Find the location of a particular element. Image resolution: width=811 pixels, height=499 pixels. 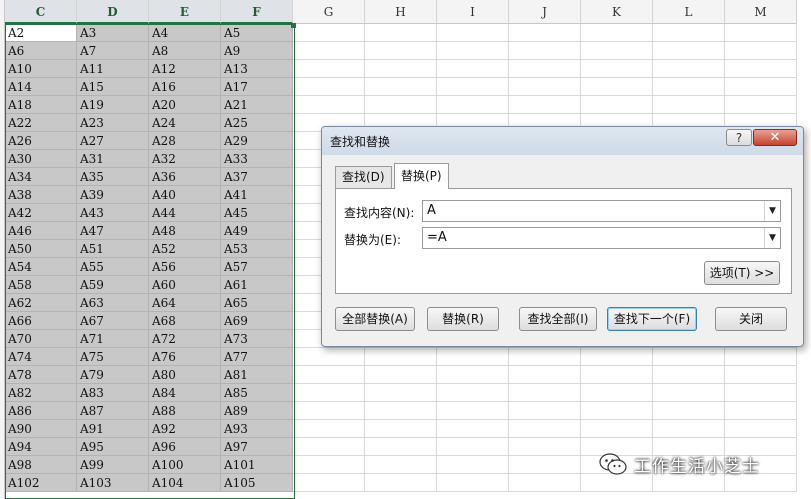

cell: A40 is located at coordinates (185, 195).